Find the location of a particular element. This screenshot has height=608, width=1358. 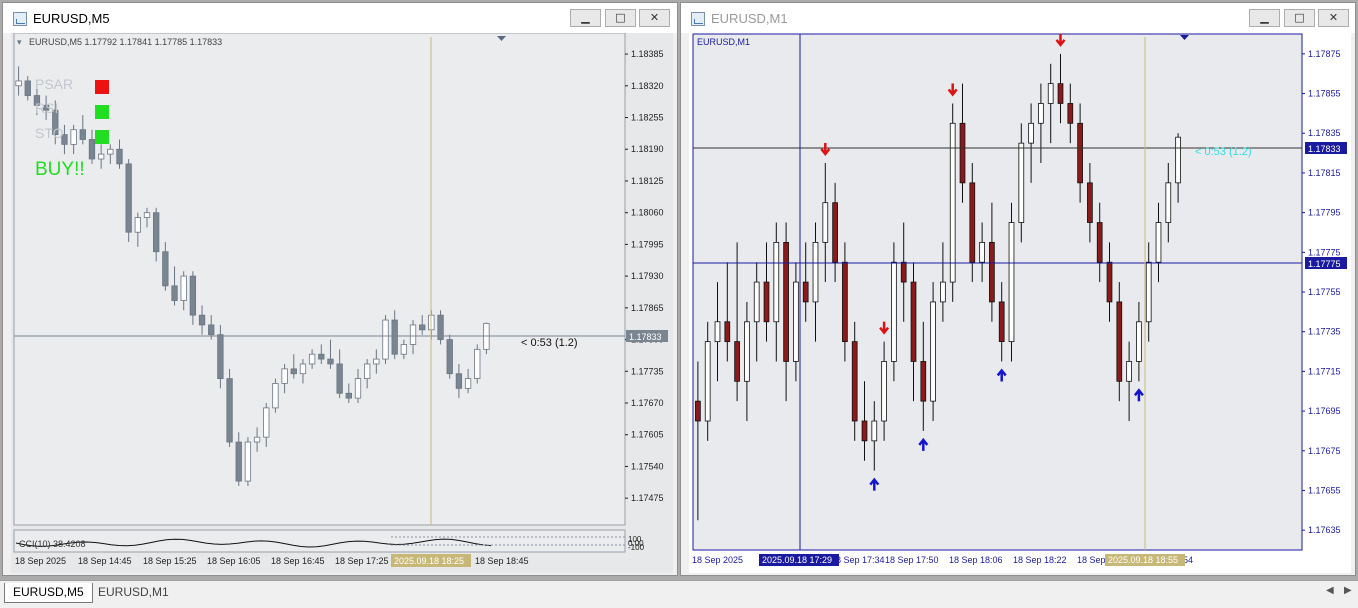

price-tick-label: 1.18125 is located at coordinates (647, 181).